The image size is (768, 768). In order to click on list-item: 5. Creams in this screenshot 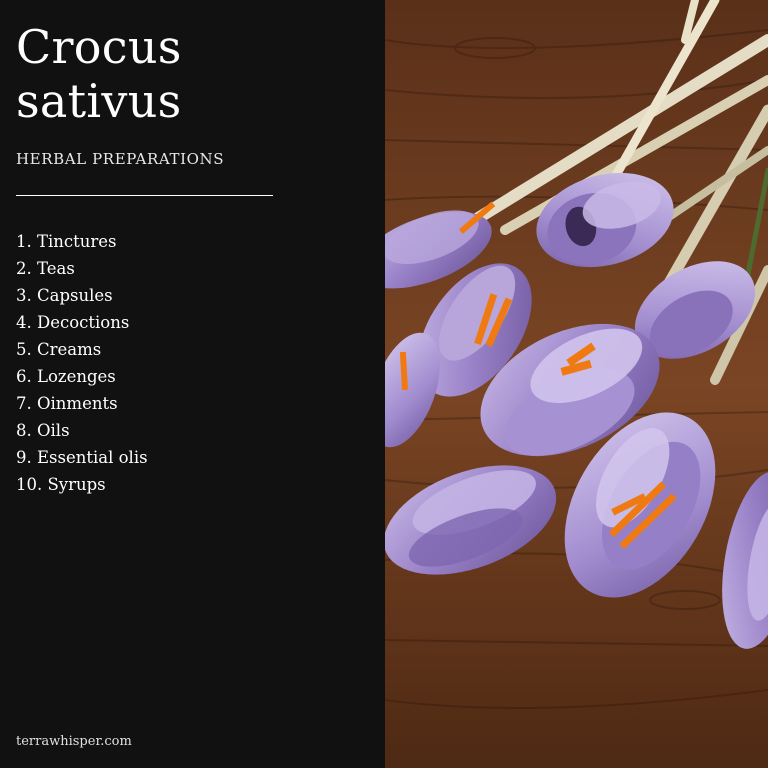, I will do `click(59, 349)`.